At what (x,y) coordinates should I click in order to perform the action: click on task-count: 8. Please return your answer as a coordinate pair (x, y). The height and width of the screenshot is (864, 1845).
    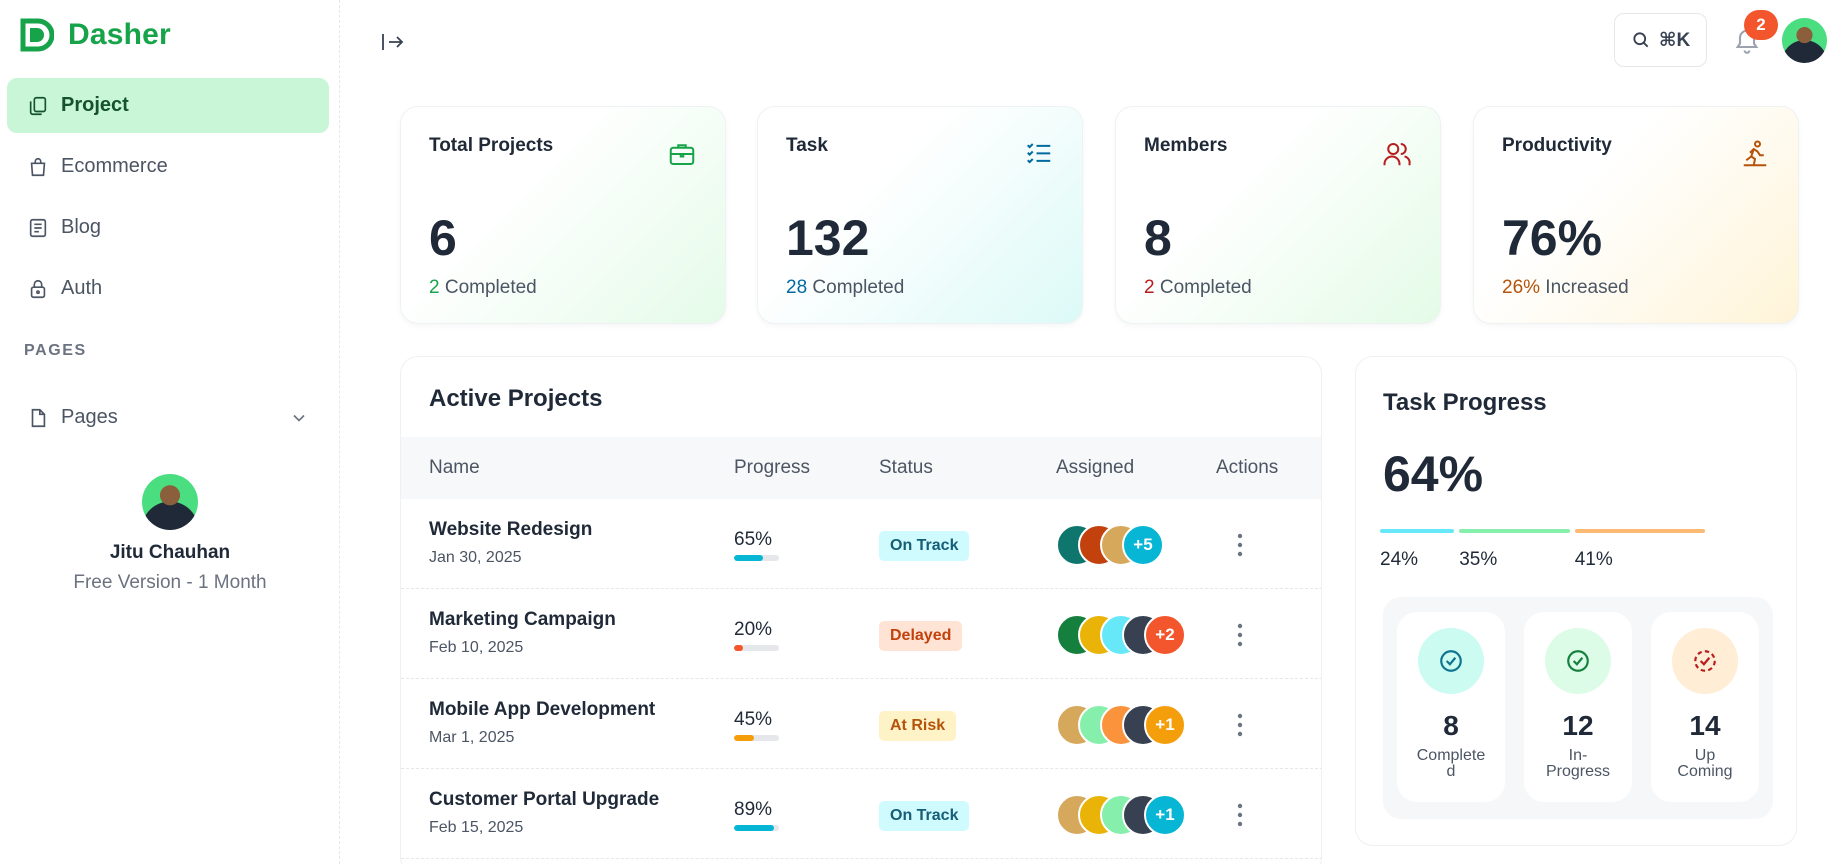
    Looking at the image, I should click on (1451, 725).